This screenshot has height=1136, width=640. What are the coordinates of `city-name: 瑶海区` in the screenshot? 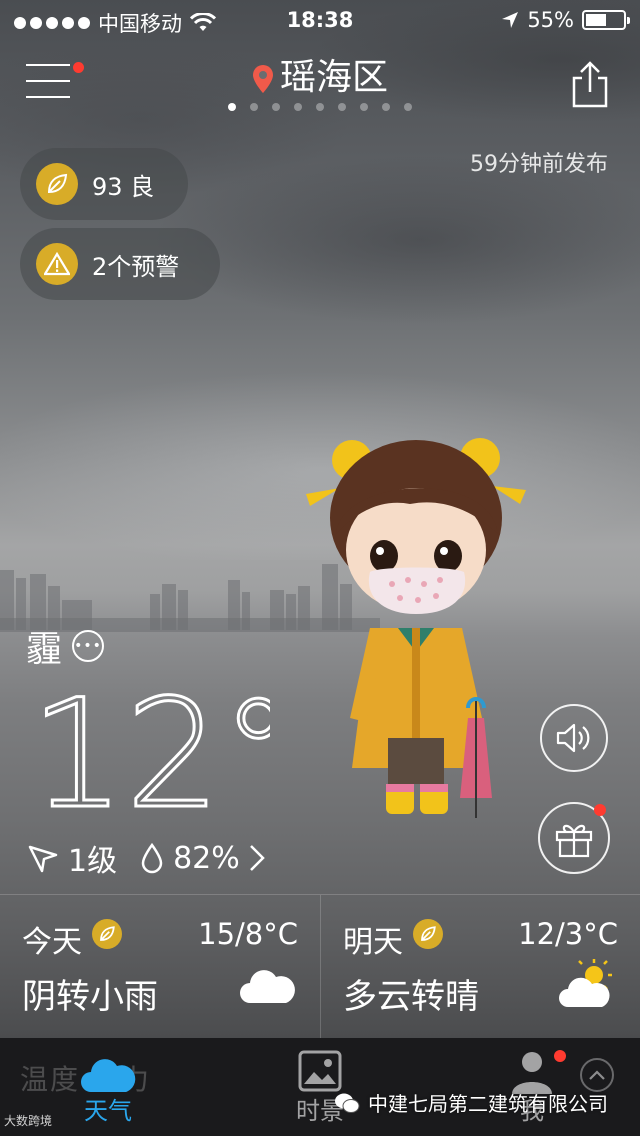 It's located at (333, 77).